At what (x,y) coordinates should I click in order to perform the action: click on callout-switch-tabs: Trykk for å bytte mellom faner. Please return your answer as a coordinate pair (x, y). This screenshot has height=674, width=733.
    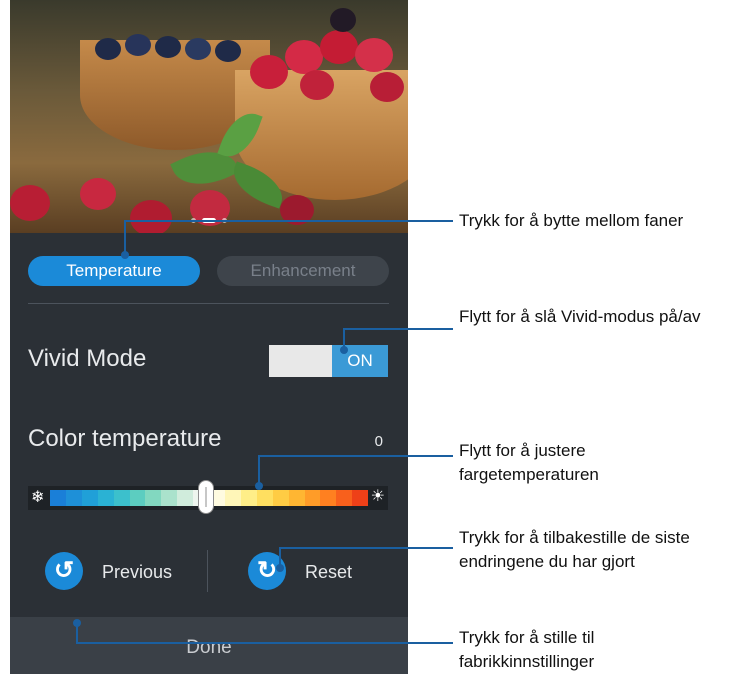
    Looking at the image, I should click on (571, 220).